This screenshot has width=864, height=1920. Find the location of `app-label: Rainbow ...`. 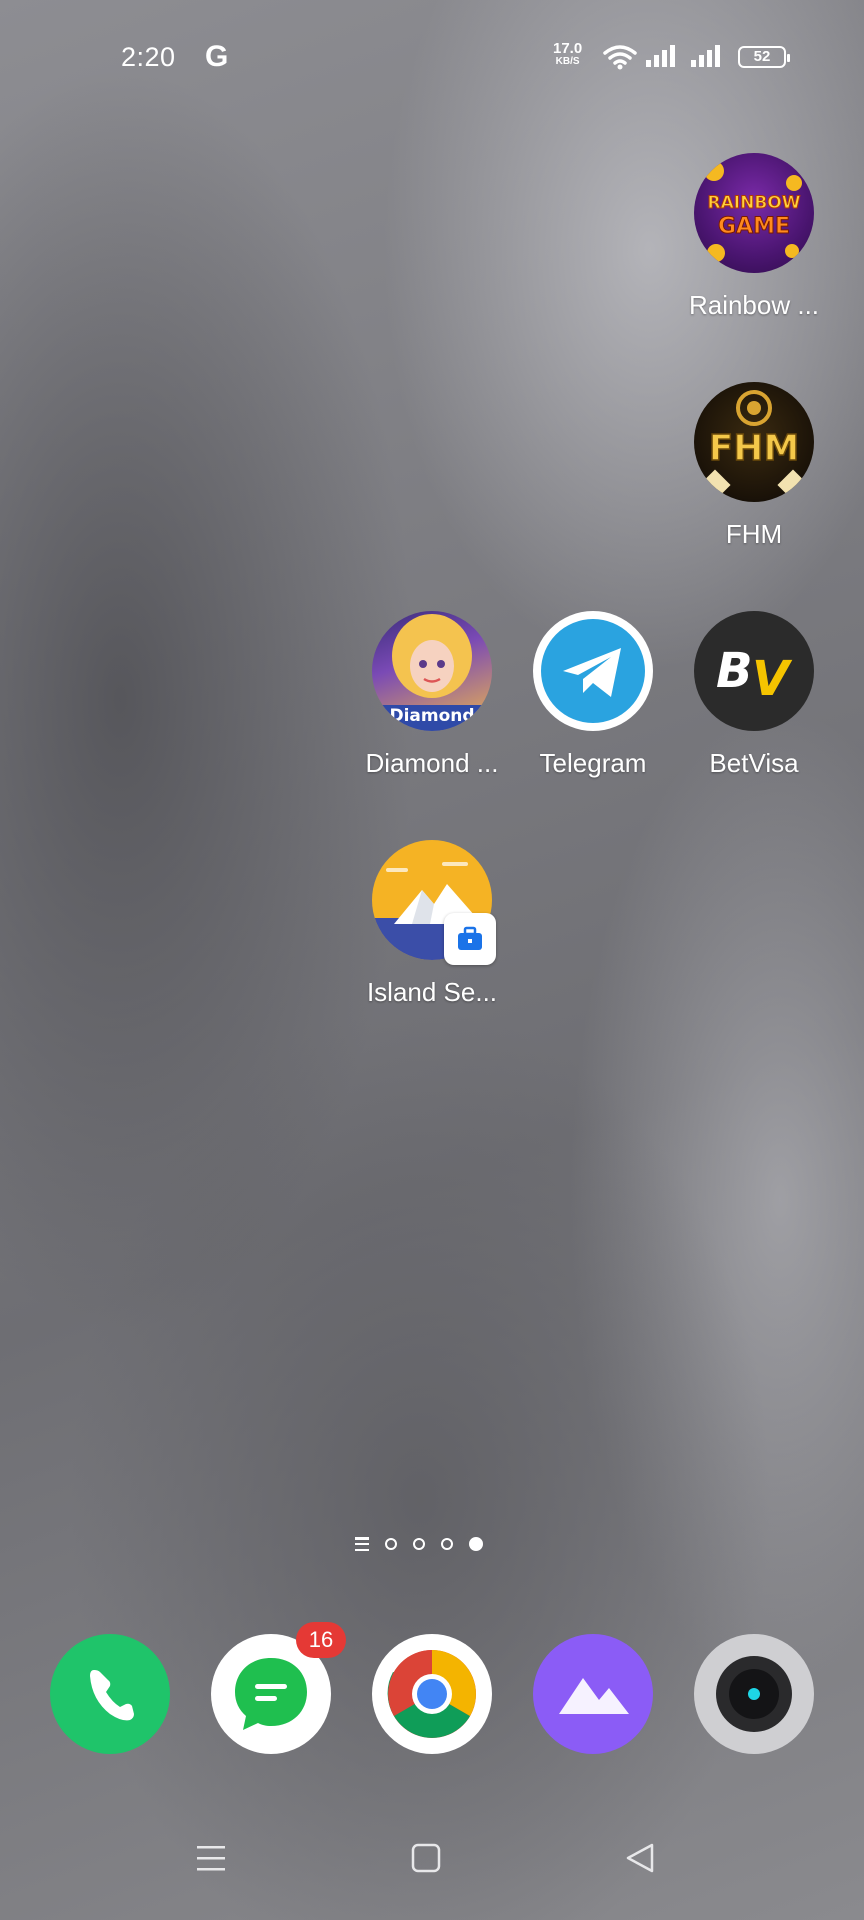

app-label: Rainbow ... is located at coordinates (754, 305).